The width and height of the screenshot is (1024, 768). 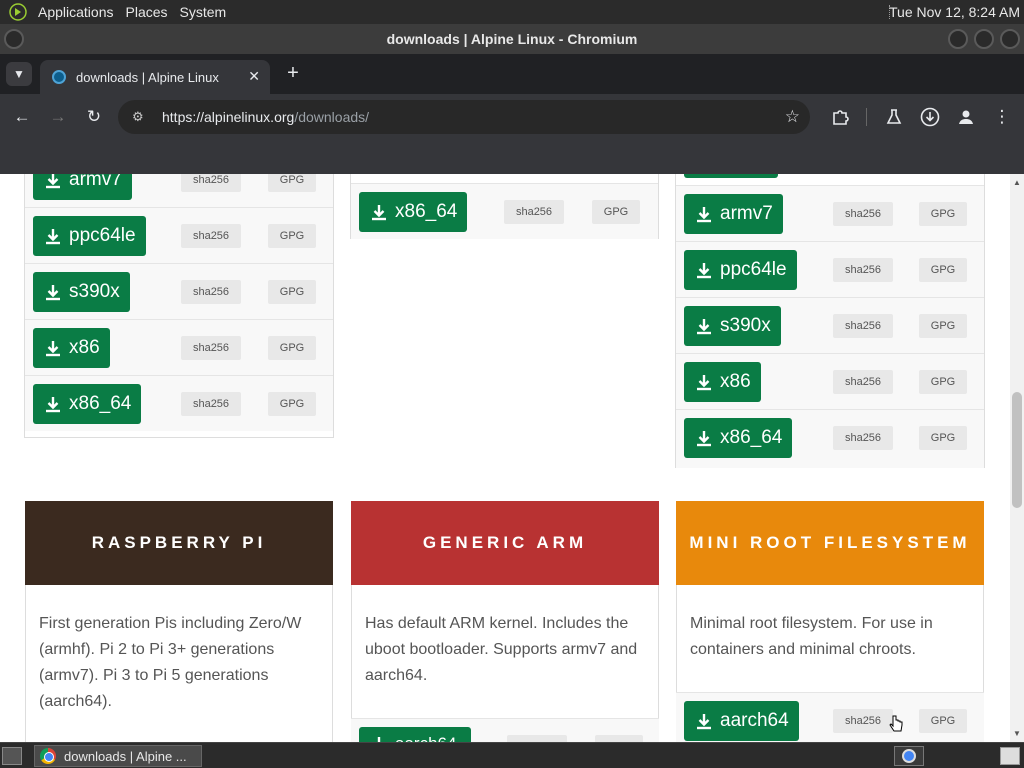 I want to click on extensions-button, so click(x=840, y=117).